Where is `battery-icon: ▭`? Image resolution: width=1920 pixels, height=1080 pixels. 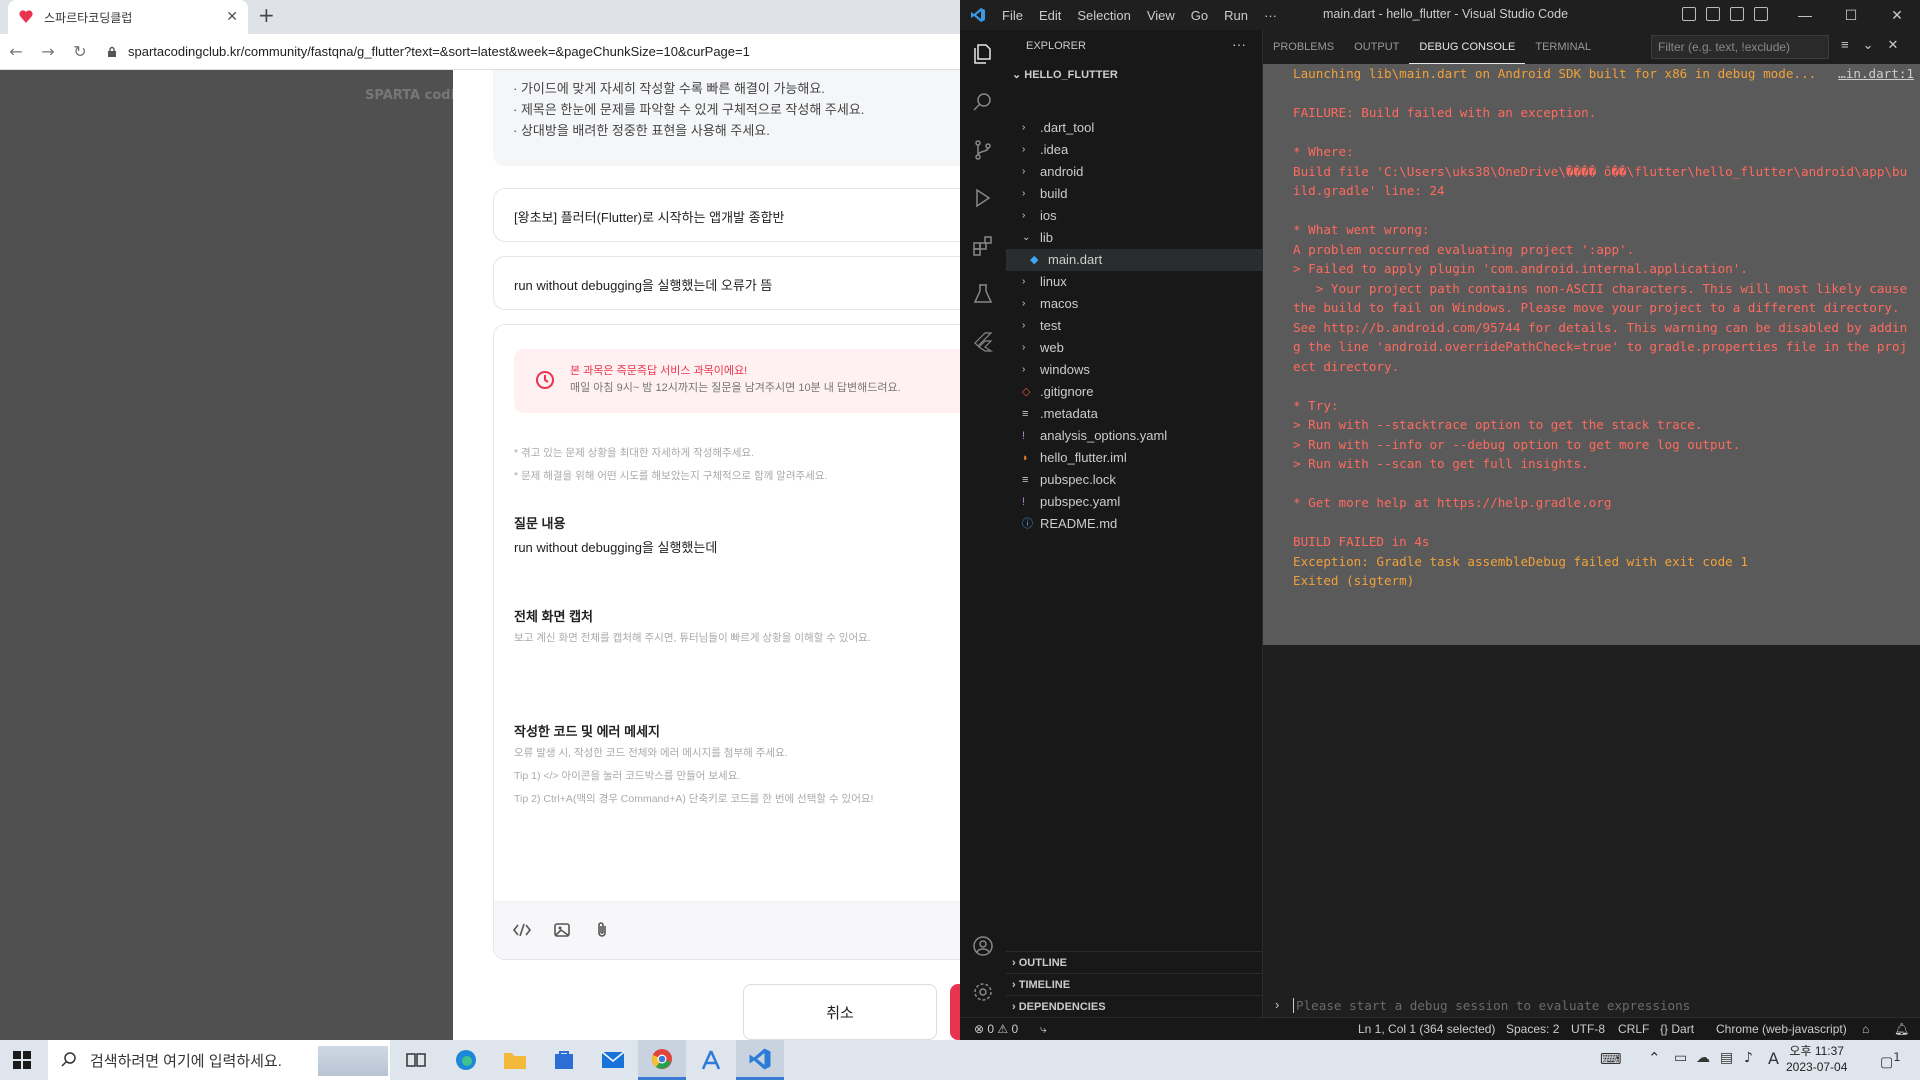
battery-icon: ▭ is located at coordinates (1680, 1058).